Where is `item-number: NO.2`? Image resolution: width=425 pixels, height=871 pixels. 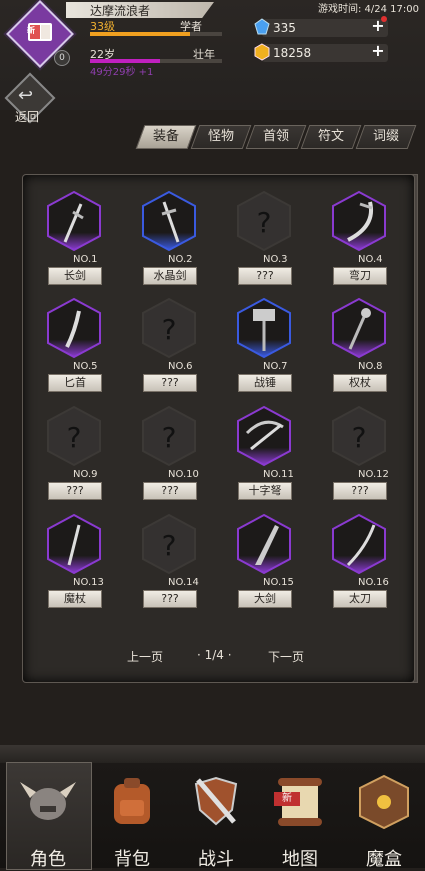
item-number: NO.2 is located at coordinates (180, 259).